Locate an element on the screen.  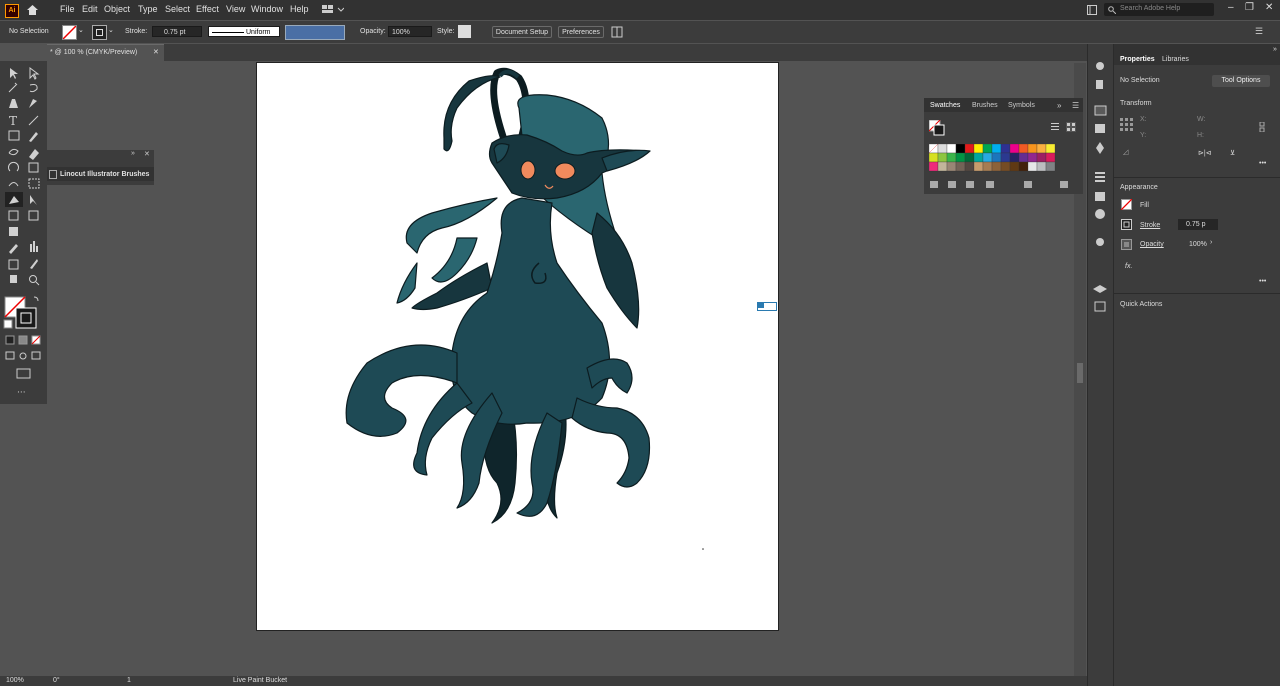
swatches-panel: Swatches Brushes Symbols » ☰ is located at coordinates (1003, 146).